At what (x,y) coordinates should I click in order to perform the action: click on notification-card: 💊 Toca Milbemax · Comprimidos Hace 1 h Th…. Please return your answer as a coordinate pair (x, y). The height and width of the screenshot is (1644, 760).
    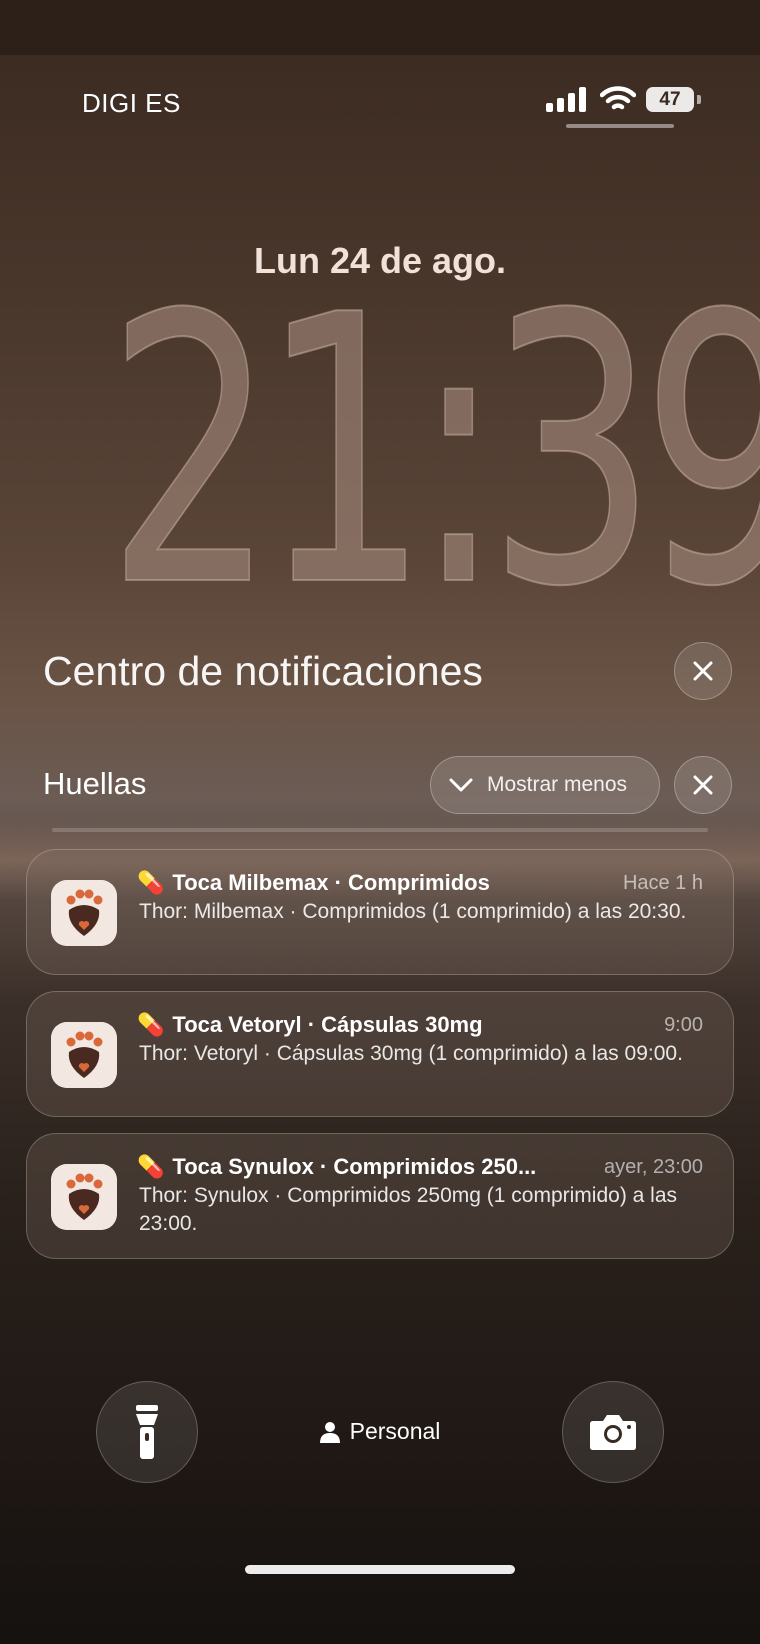
    Looking at the image, I should click on (380, 912).